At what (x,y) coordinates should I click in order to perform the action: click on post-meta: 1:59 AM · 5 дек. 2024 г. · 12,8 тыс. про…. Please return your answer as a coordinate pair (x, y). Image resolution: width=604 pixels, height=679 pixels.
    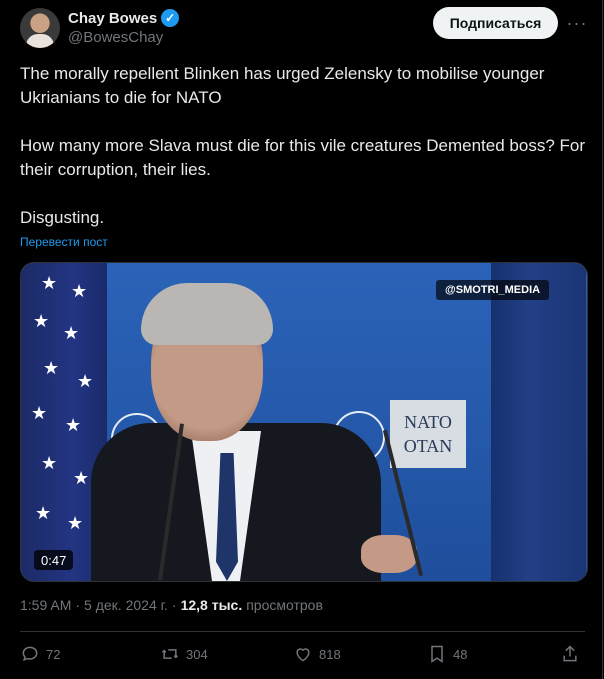
    Looking at the image, I should click on (171, 605).